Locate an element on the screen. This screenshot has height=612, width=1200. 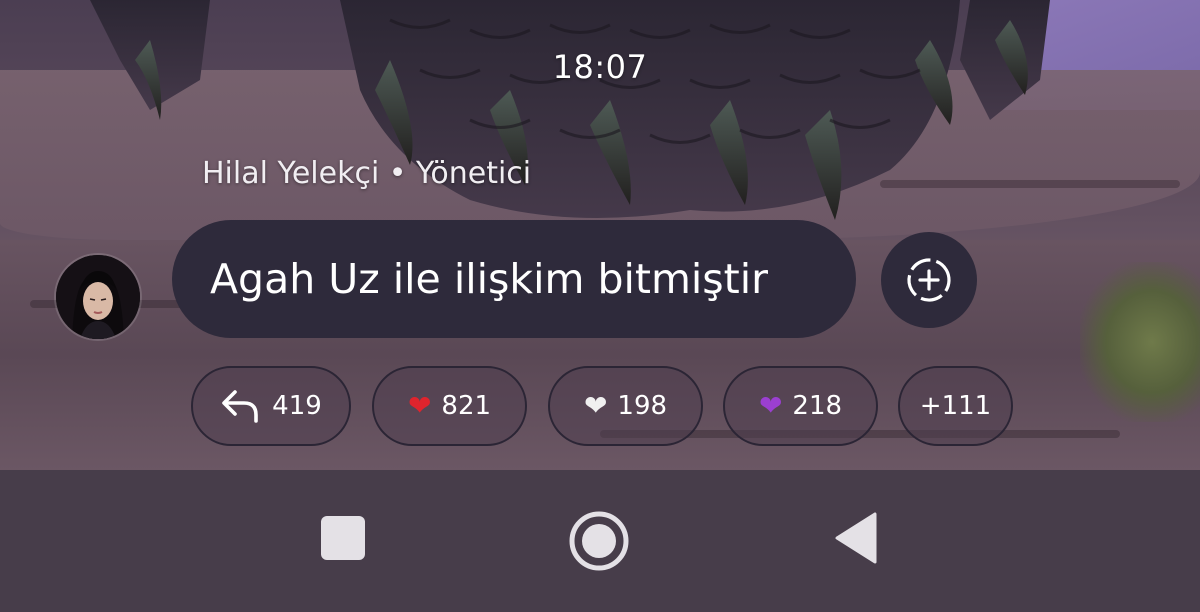
more-reactions-button: +111 is located at coordinates (955, 406).